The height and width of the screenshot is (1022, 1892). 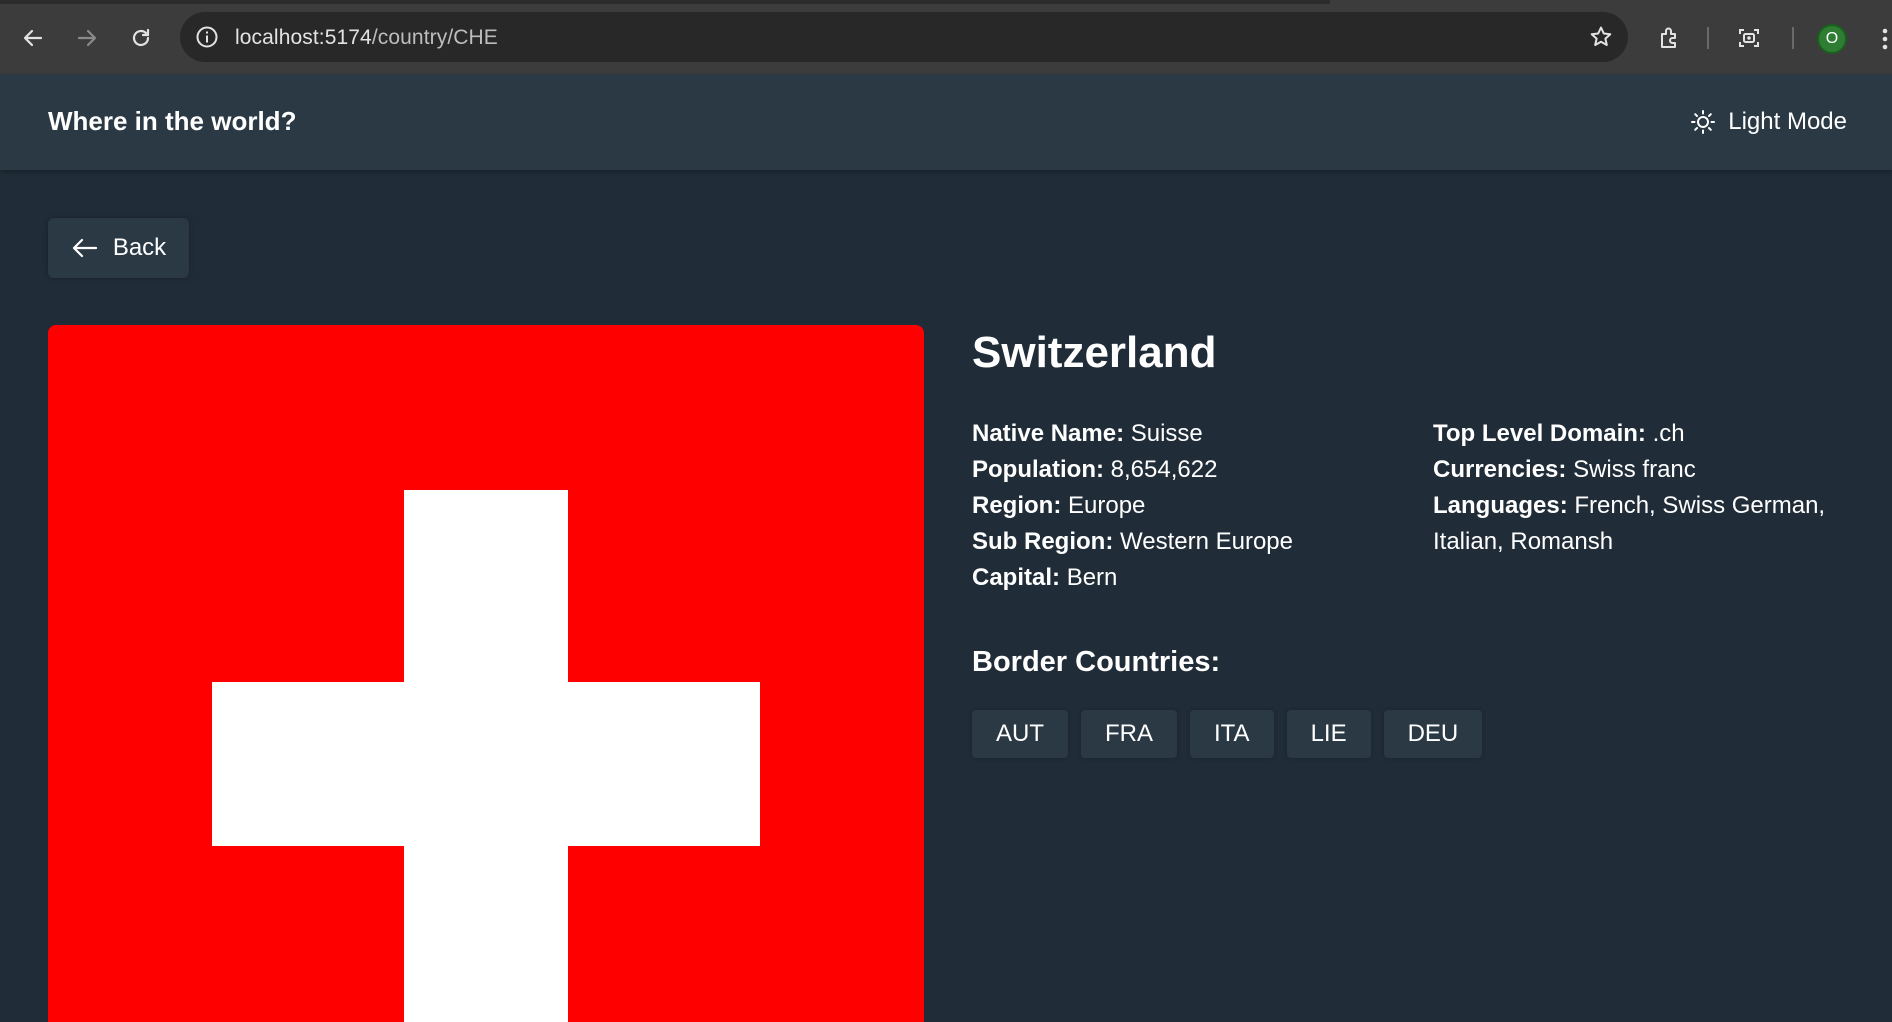 I want to click on border-countries-list: AUT FRA ITA LIE DEU, so click(x=1227, y=734).